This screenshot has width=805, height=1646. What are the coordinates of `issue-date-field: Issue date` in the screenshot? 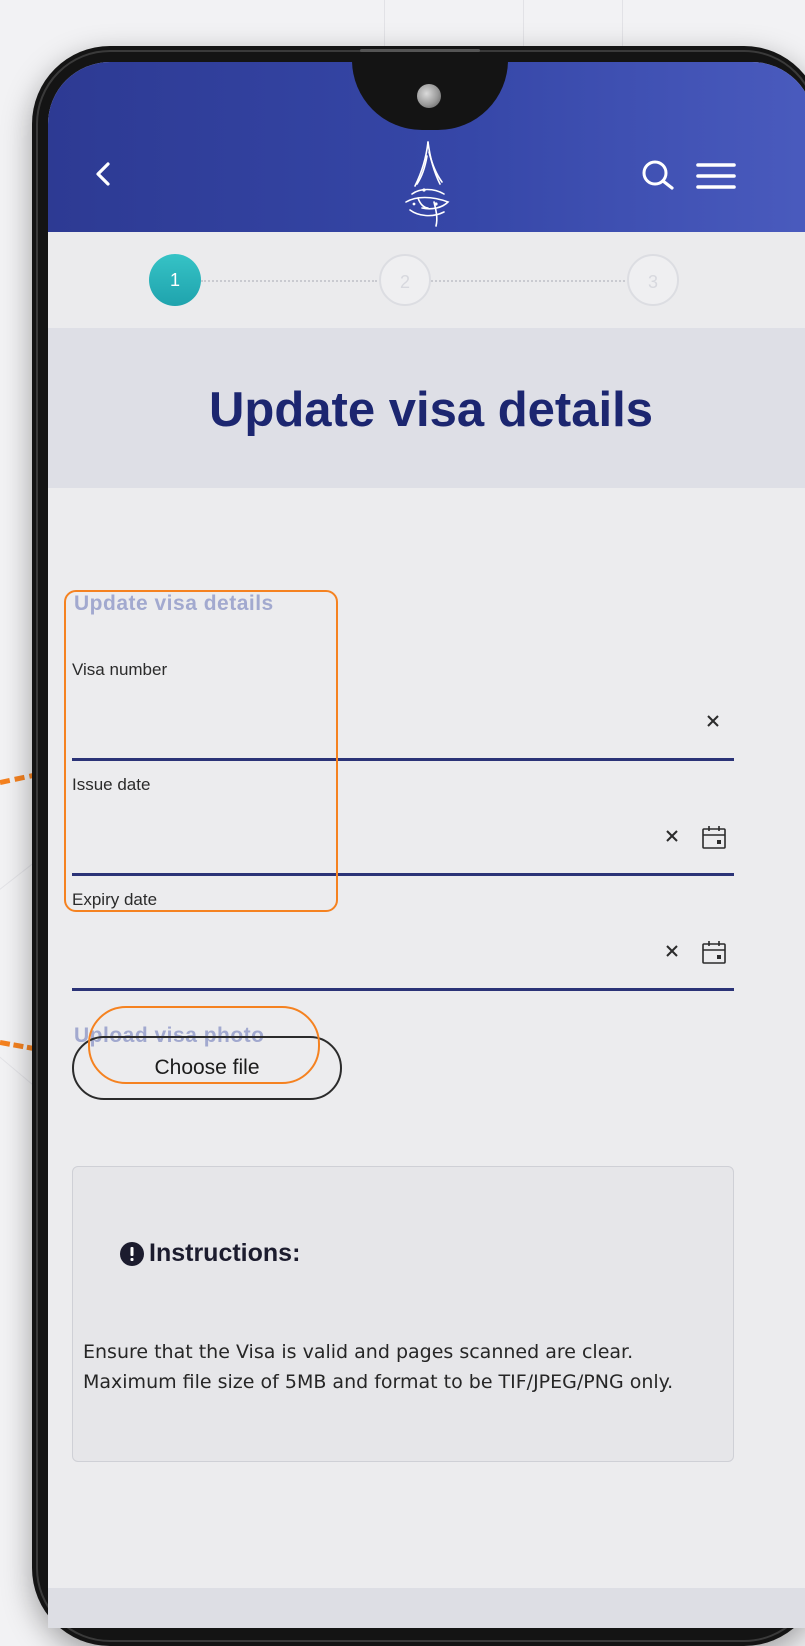 It's located at (403, 825).